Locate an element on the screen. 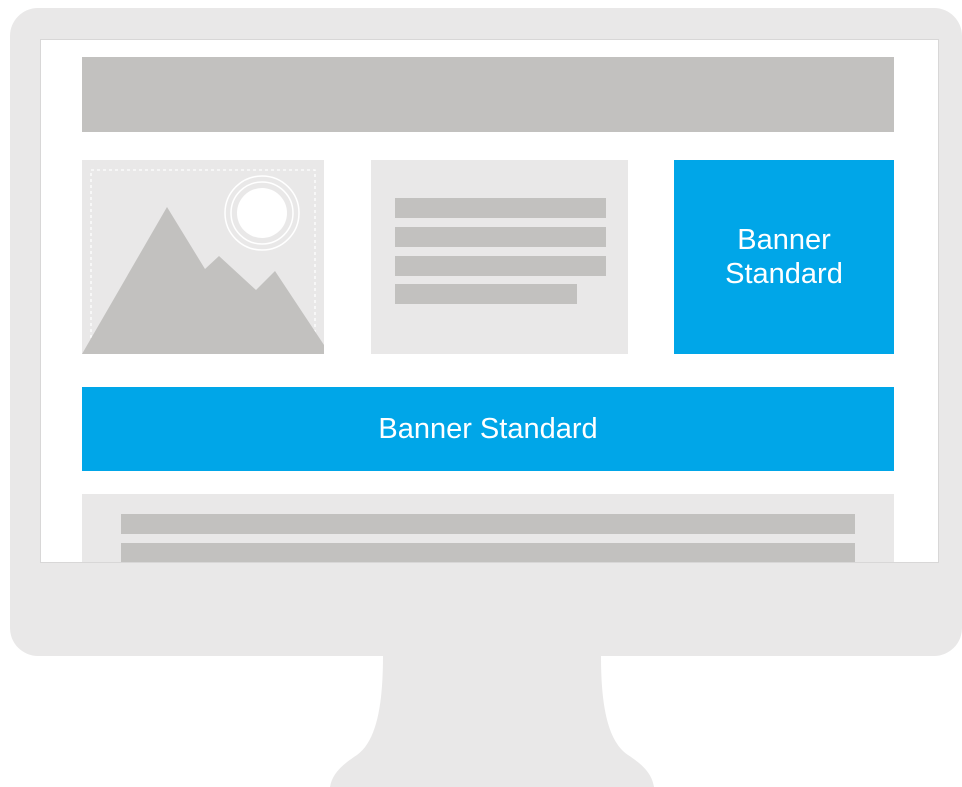 The height and width of the screenshot is (787, 962). footer-content-card is located at coordinates (488, 528).